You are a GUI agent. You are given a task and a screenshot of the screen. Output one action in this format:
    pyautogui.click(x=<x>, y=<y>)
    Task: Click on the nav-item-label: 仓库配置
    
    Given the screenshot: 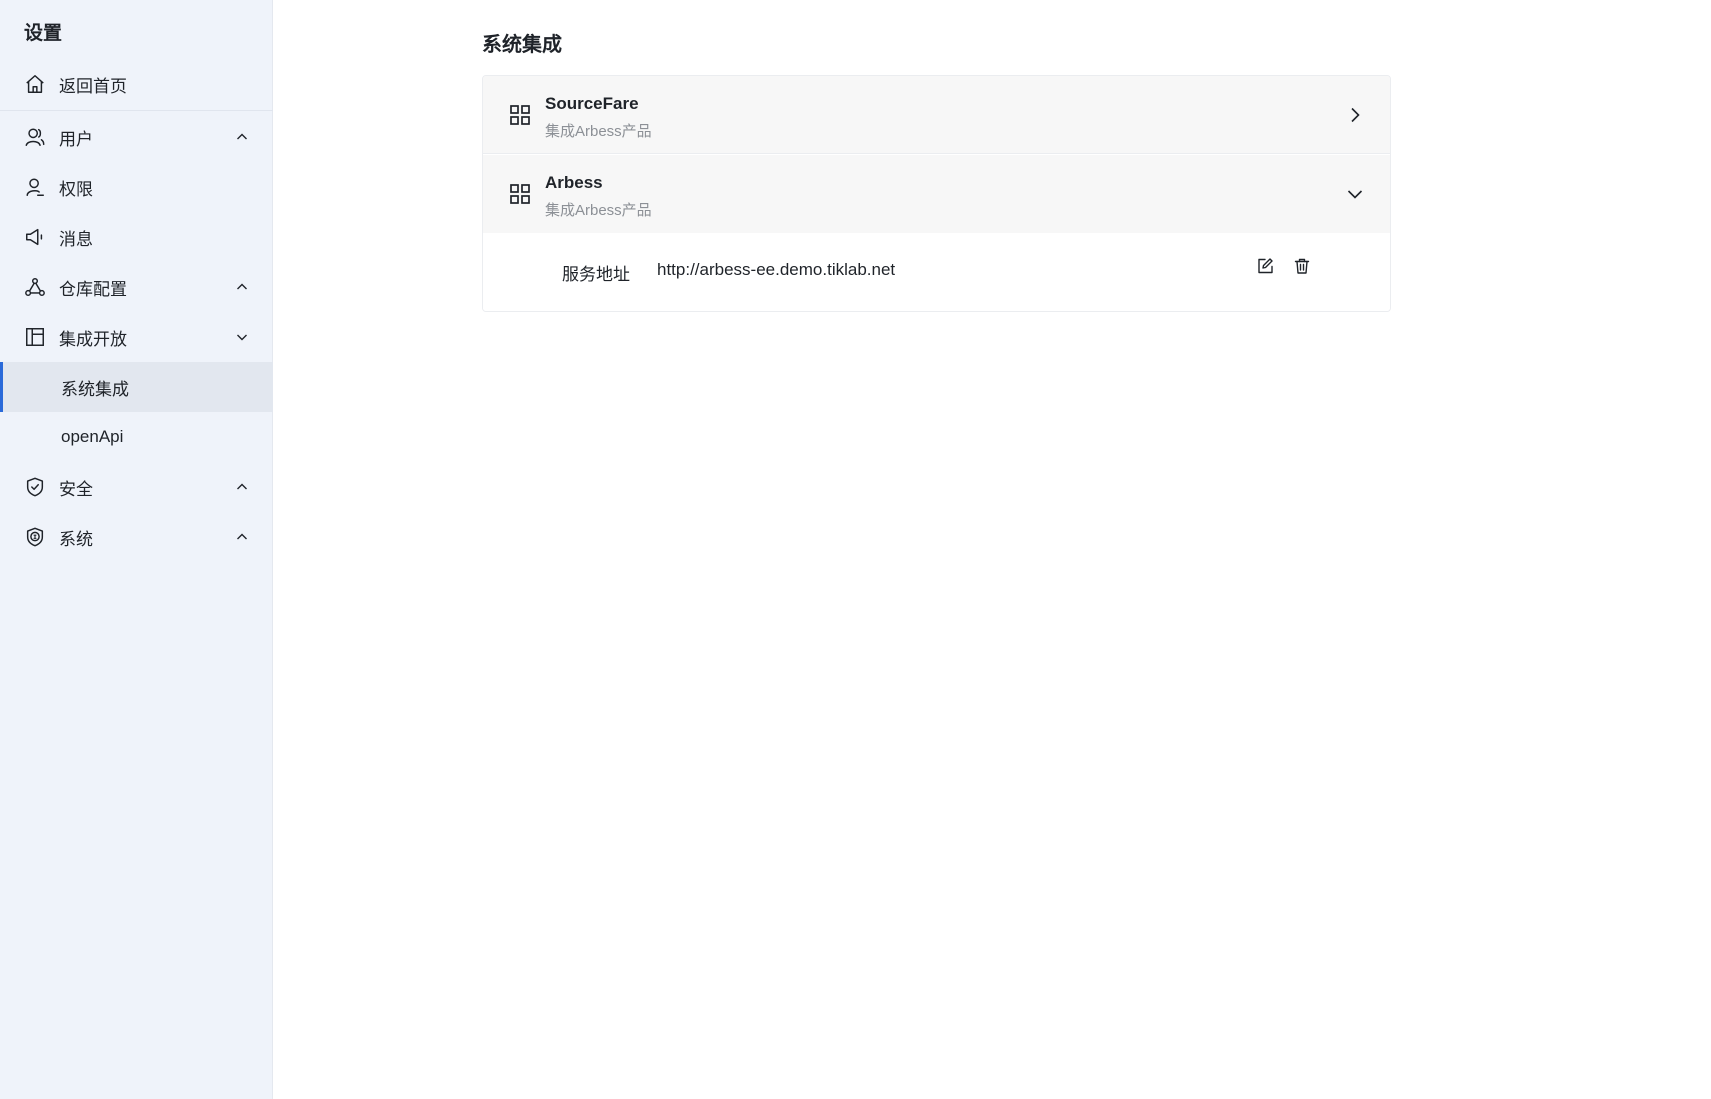 What is the action you would take?
    pyautogui.click(x=93, y=289)
    